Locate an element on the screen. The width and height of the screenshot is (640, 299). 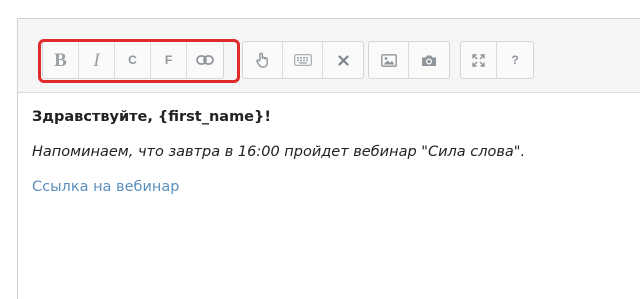
media-button-group is located at coordinates (409, 60).